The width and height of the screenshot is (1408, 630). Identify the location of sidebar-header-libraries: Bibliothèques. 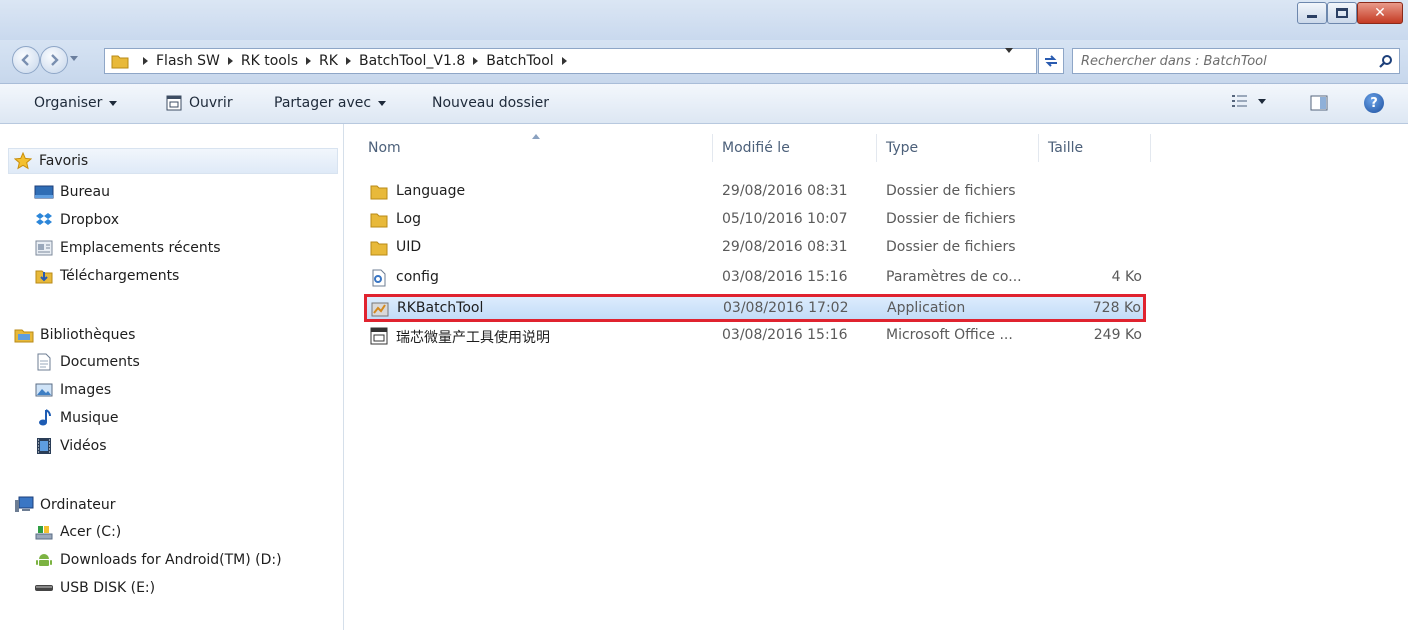
(72, 335).